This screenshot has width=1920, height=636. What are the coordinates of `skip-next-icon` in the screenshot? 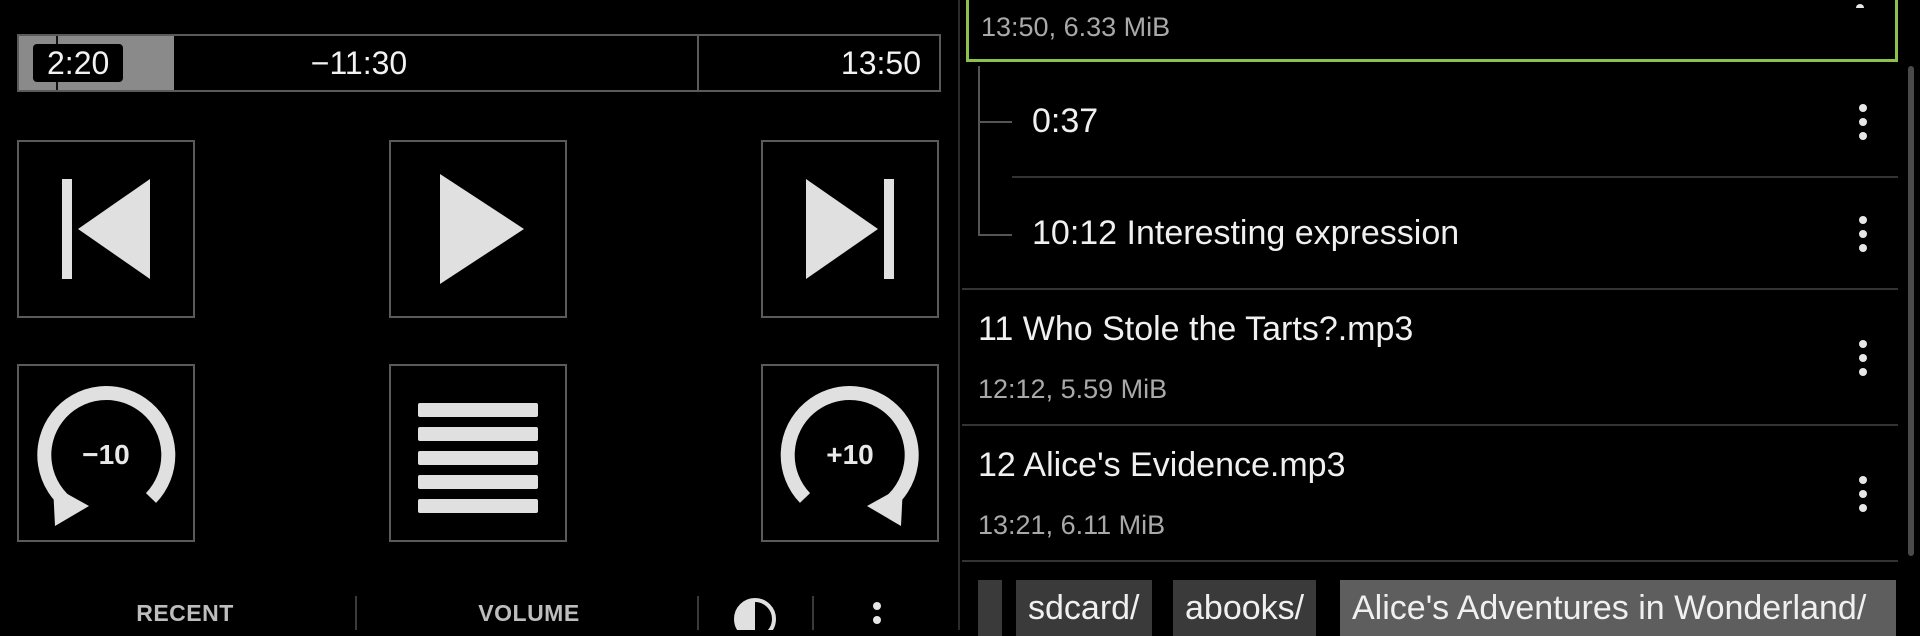 It's located at (850, 229).